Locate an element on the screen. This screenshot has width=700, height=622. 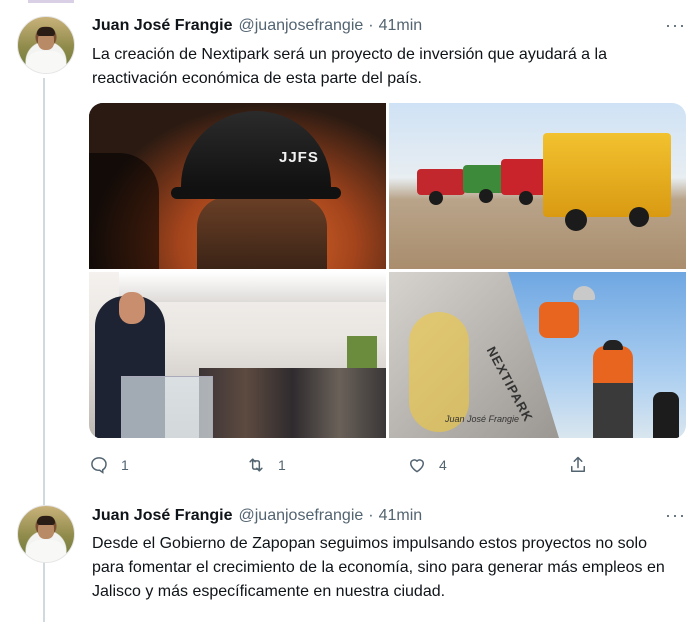
retweet-button: 1 is located at coordinates (266, 465).